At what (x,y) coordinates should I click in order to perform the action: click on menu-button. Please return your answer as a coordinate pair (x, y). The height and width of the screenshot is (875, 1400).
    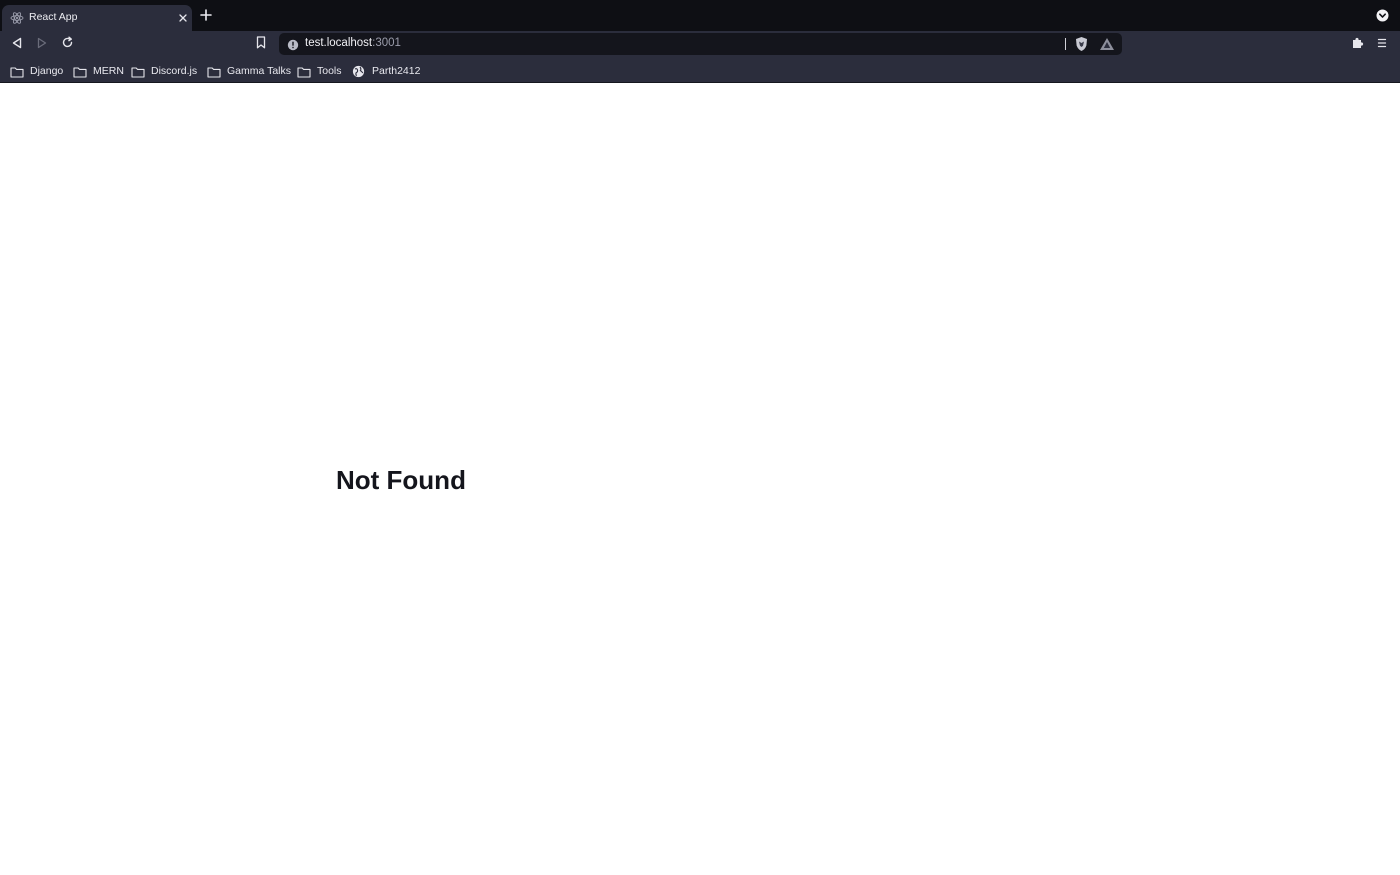
    Looking at the image, I should click on (1382, 45).